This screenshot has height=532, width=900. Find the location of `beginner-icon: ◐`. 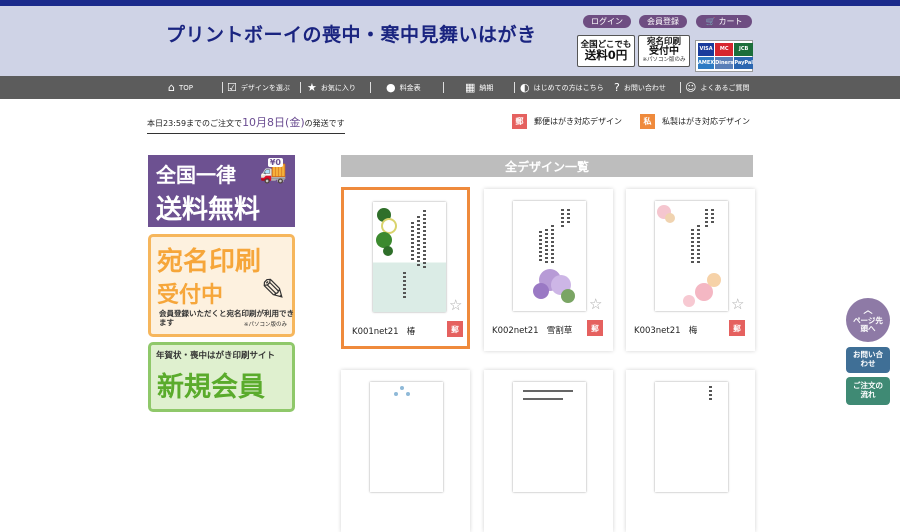

beginner-icon: ◐ is located at coordinates (525, 87).